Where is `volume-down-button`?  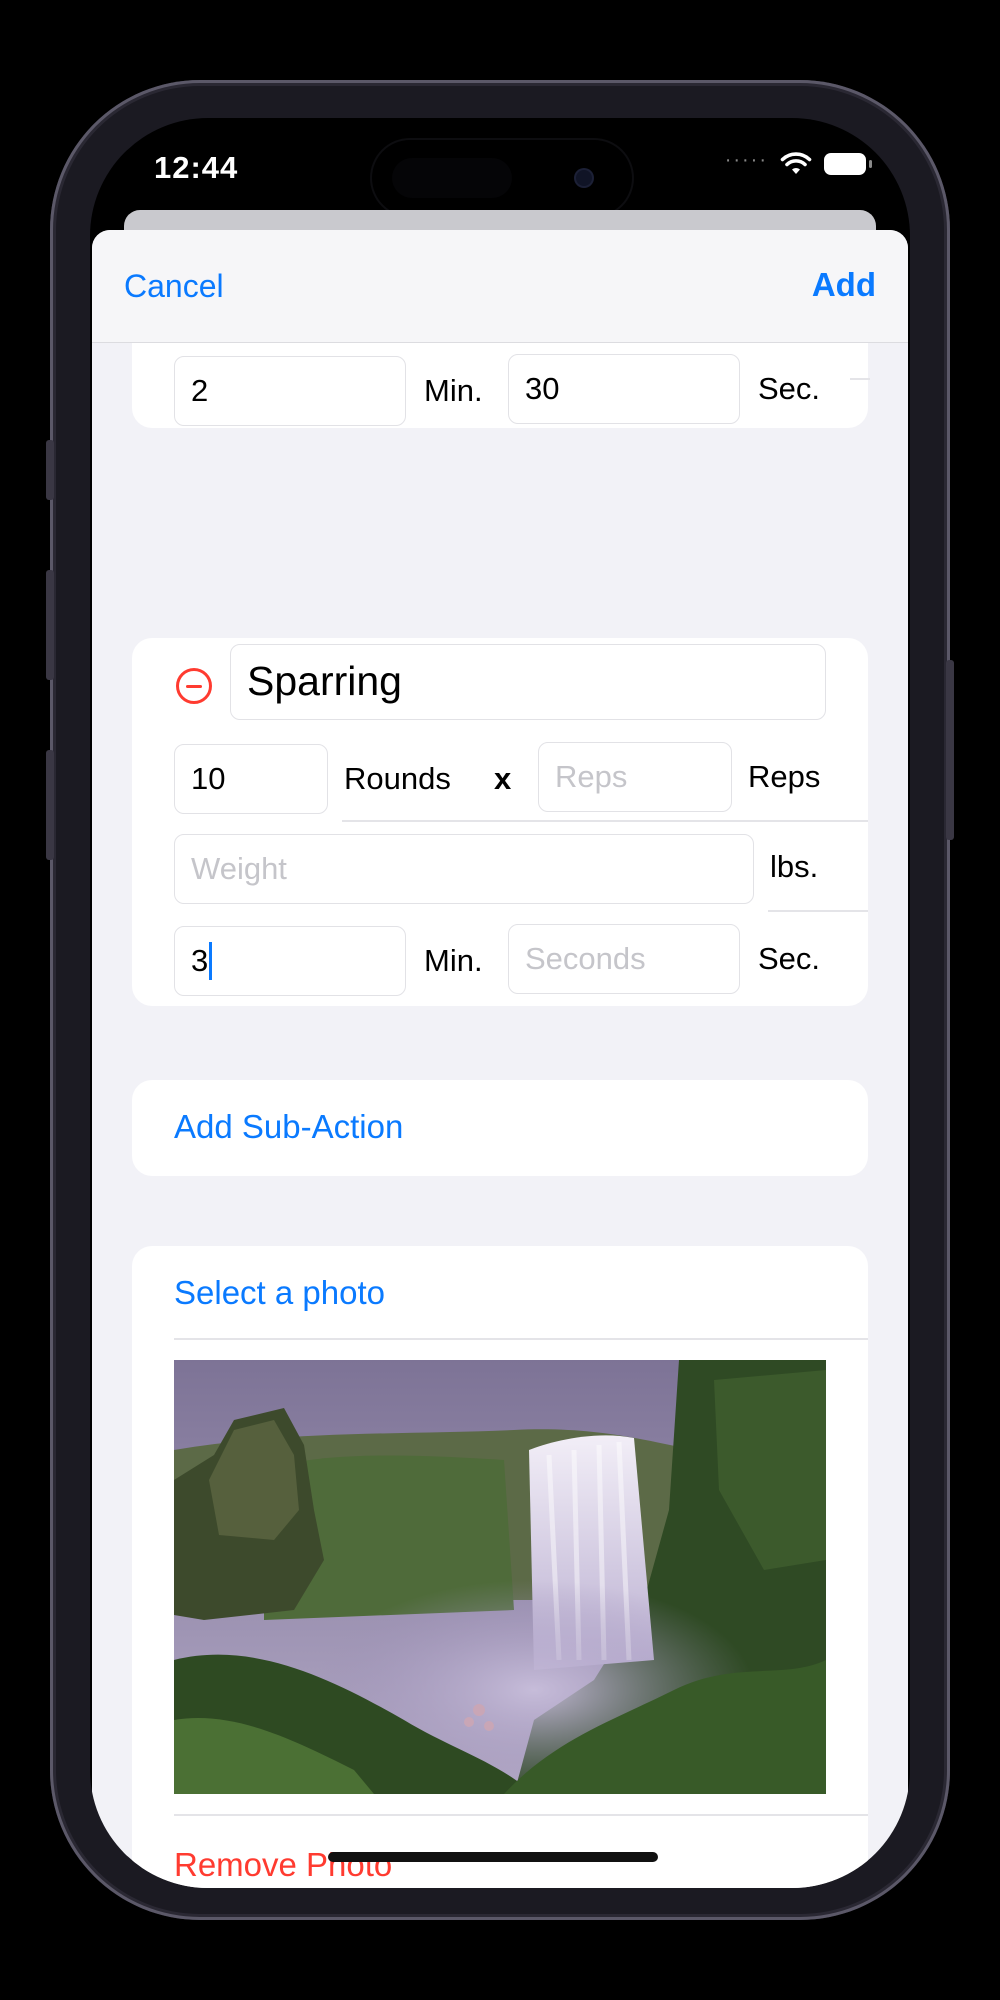
volume-down-button is located at coordinates (50, 805).